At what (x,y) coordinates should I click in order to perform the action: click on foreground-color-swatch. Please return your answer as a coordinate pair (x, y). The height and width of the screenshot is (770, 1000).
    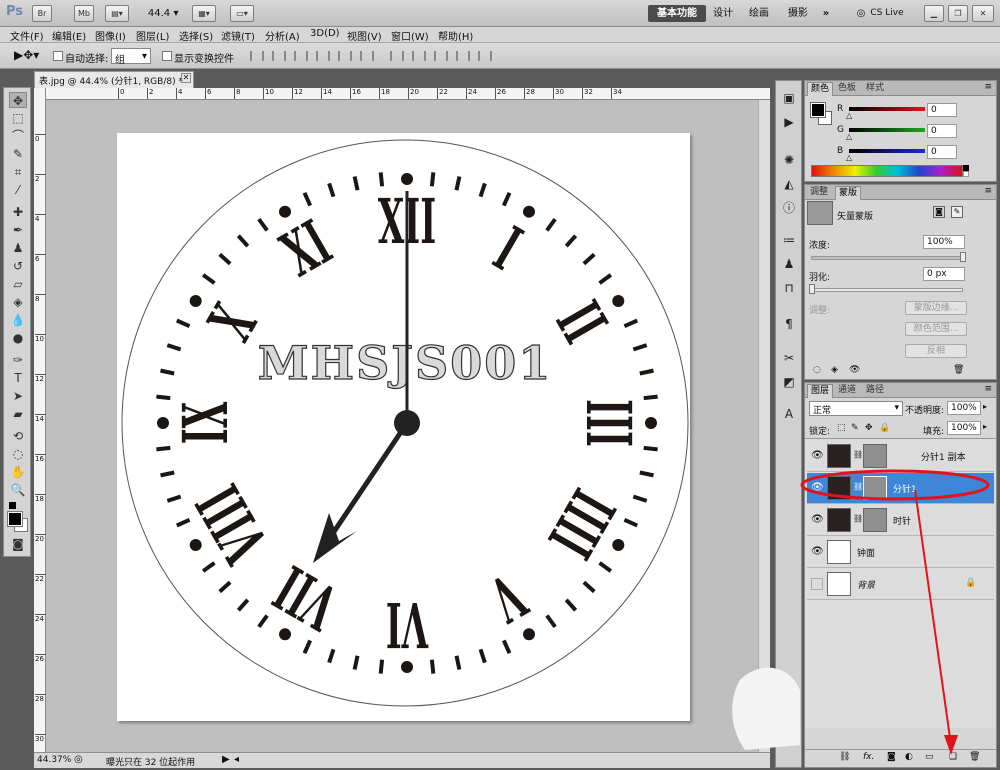
    Looking at the image, I should click on (15, 519).